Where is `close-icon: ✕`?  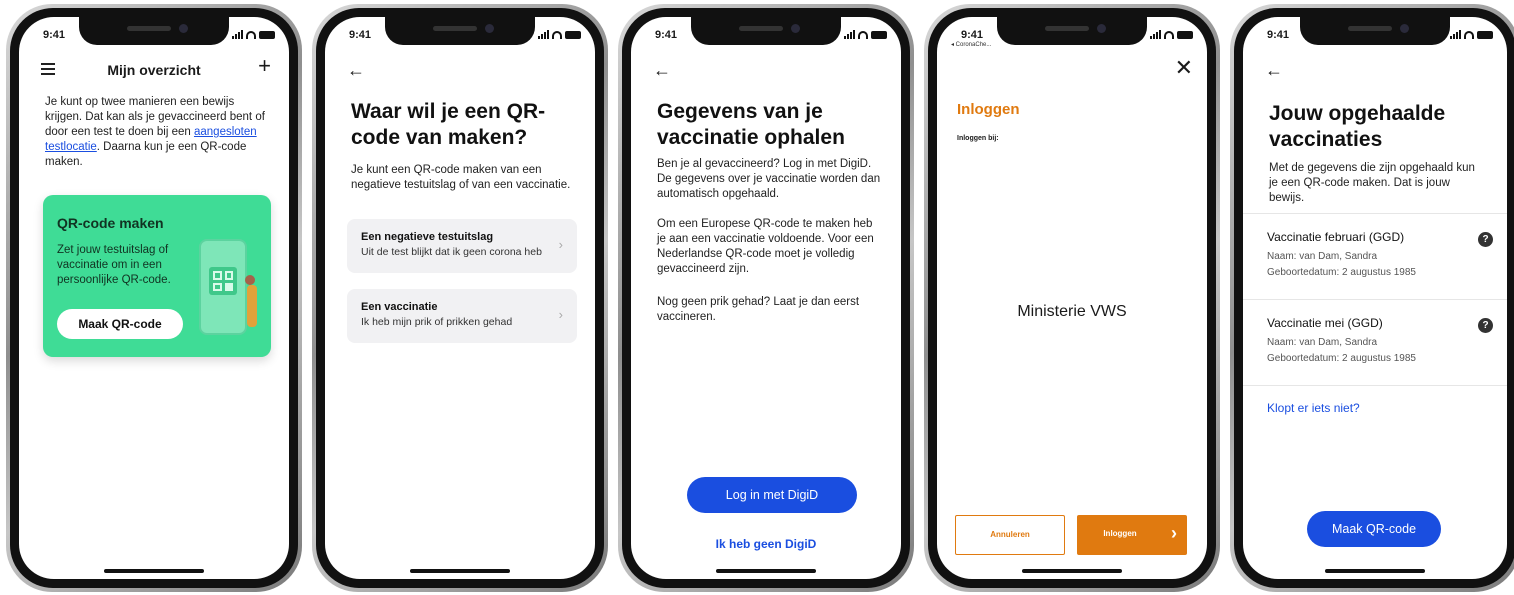 close-icon: ✕ is located at coordinates (1184, 68).